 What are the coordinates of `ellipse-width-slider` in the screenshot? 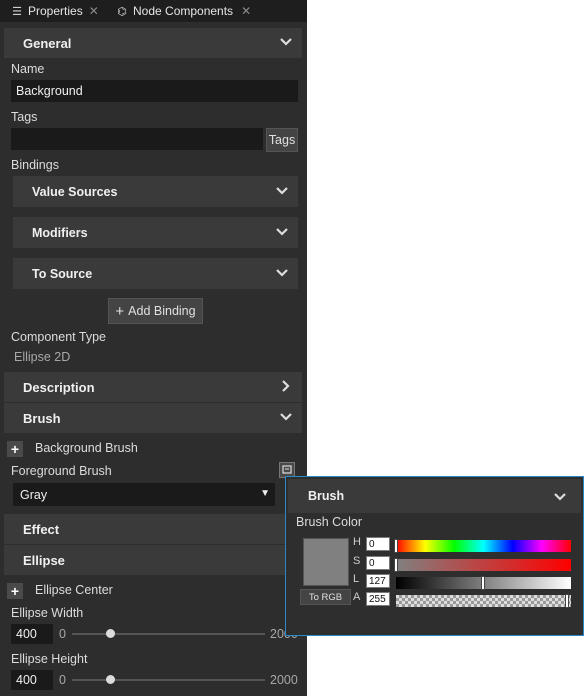 It's located at (168, 634).